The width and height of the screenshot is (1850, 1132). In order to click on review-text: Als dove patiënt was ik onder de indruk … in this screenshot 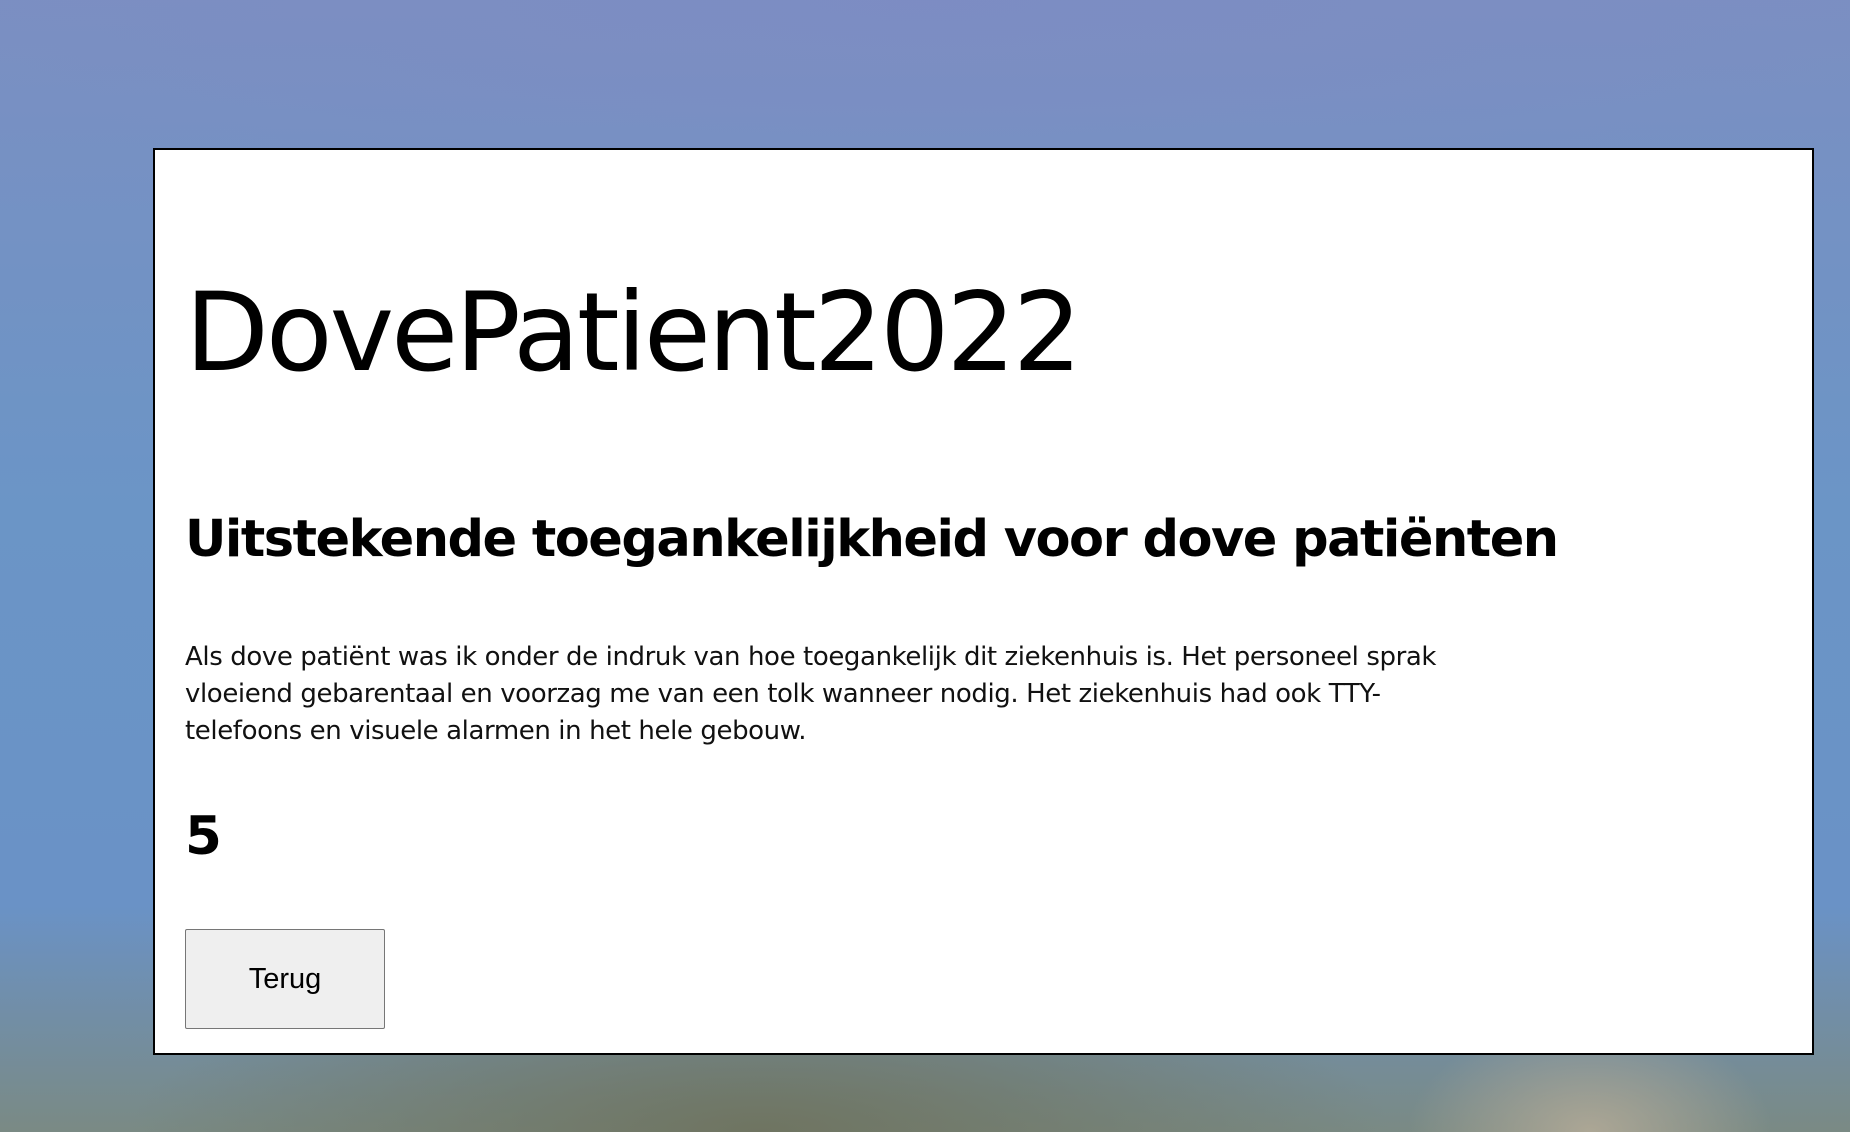, I will do `click(811, 694)`.